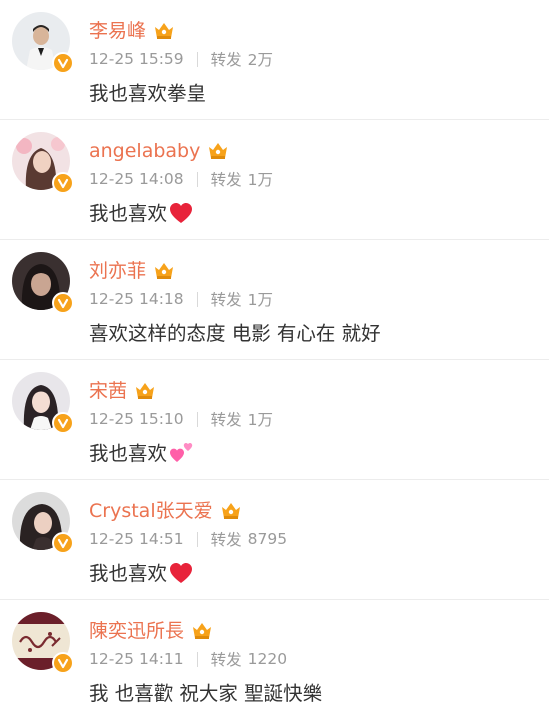 This screenshot has width=549, height=706. I want to click on post-date: 12-25 14:51, so click(136, 539).